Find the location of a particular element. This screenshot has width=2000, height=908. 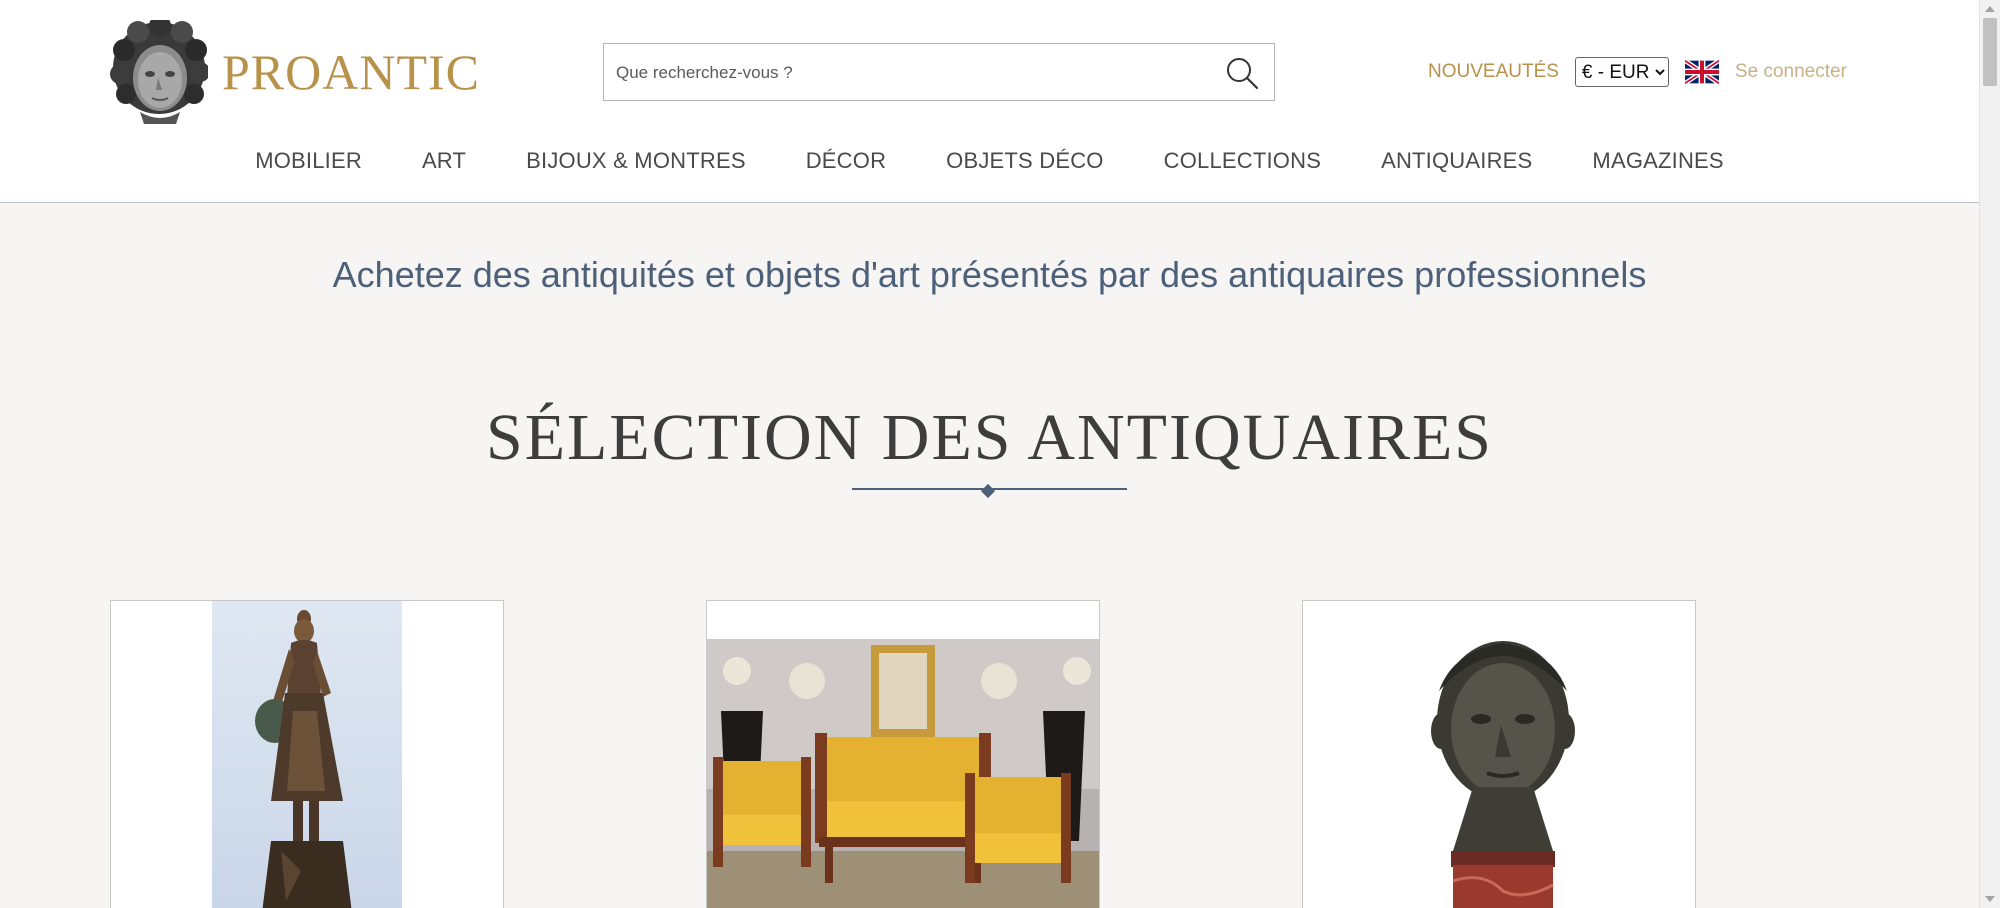

nav-item-decor: DÉCOR is located at coordinates (846, 161).